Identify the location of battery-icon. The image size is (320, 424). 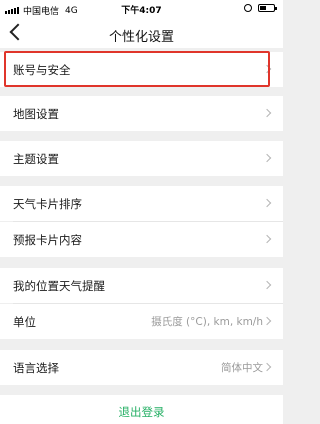
(267, 8).